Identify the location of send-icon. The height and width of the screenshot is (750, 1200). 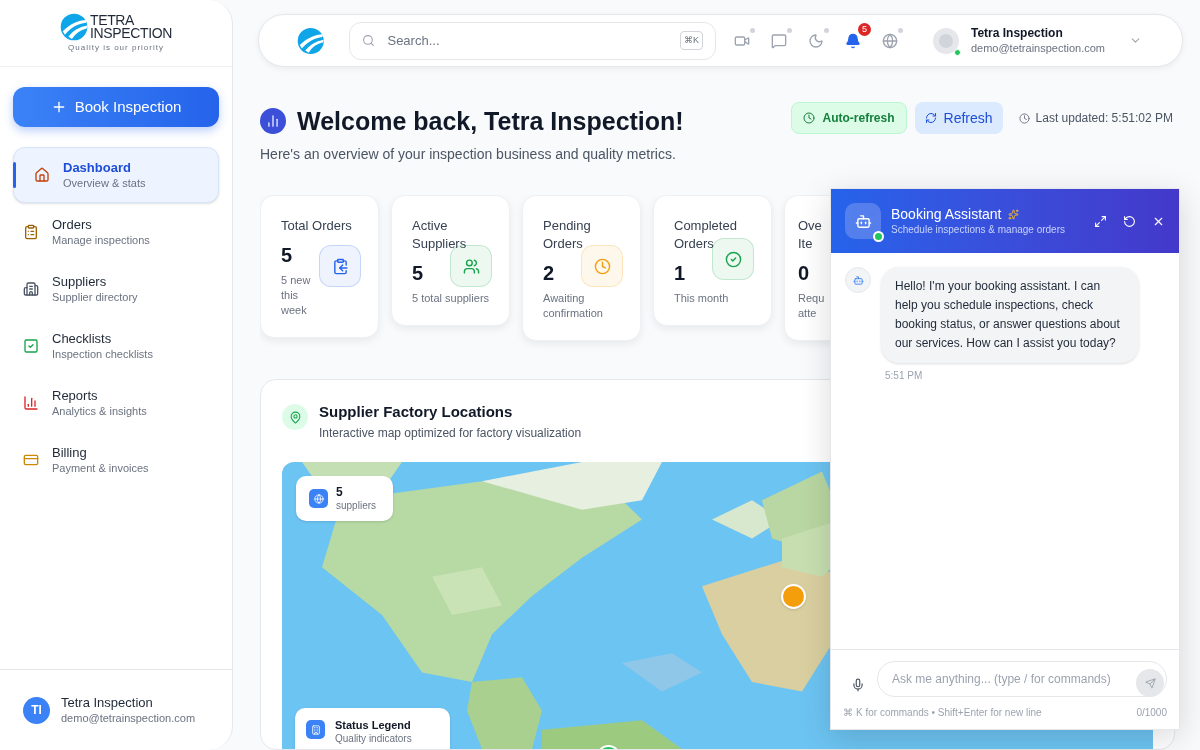
(1150, 683).